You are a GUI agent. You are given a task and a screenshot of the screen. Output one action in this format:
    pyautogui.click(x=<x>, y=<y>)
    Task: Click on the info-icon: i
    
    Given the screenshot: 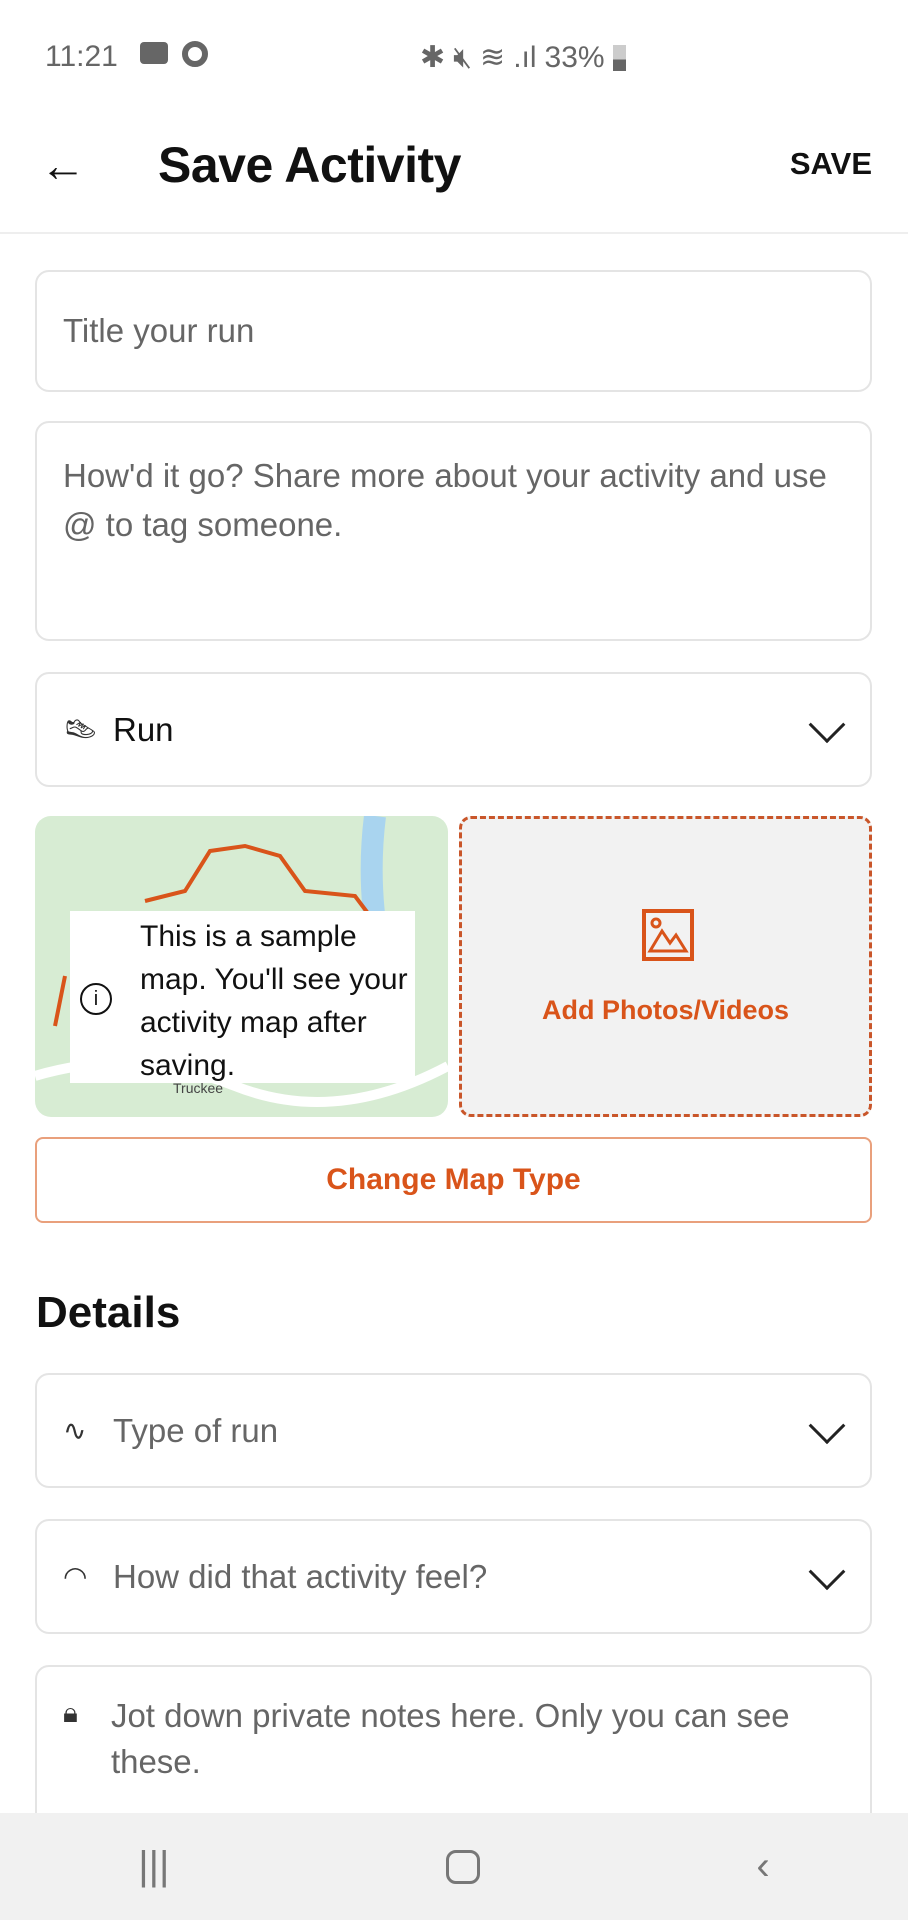 What is the action you would take?
    pyautogui.click(x=96, y=999)
    